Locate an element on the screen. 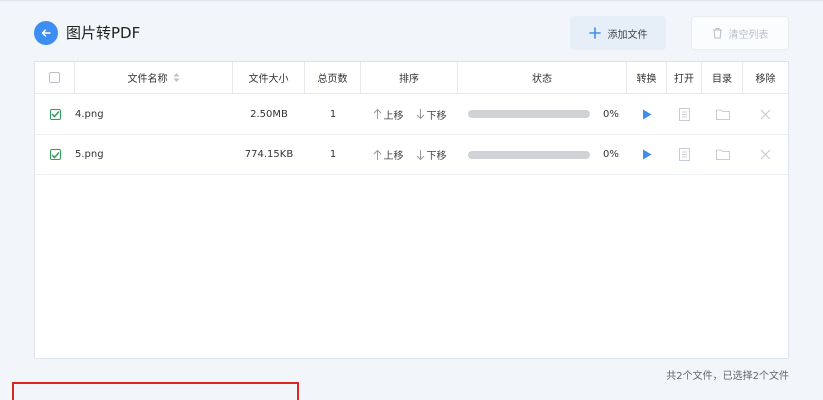  column-header-open: 打开 is located at coordinates (684, 77).